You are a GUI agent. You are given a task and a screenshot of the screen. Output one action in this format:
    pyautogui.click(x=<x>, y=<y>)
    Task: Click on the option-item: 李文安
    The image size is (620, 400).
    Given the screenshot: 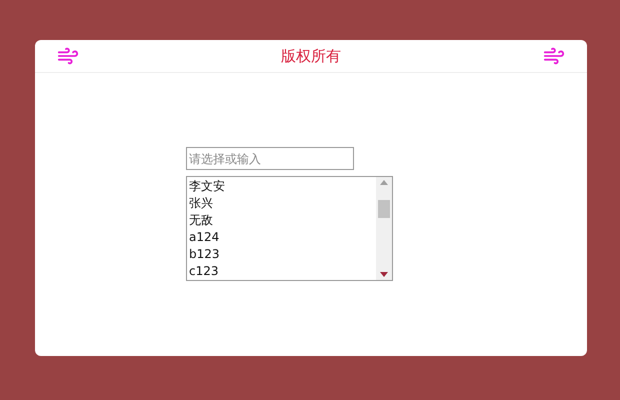 What is the action you would take?
    pyautogui.click(x=281, y=186)
    